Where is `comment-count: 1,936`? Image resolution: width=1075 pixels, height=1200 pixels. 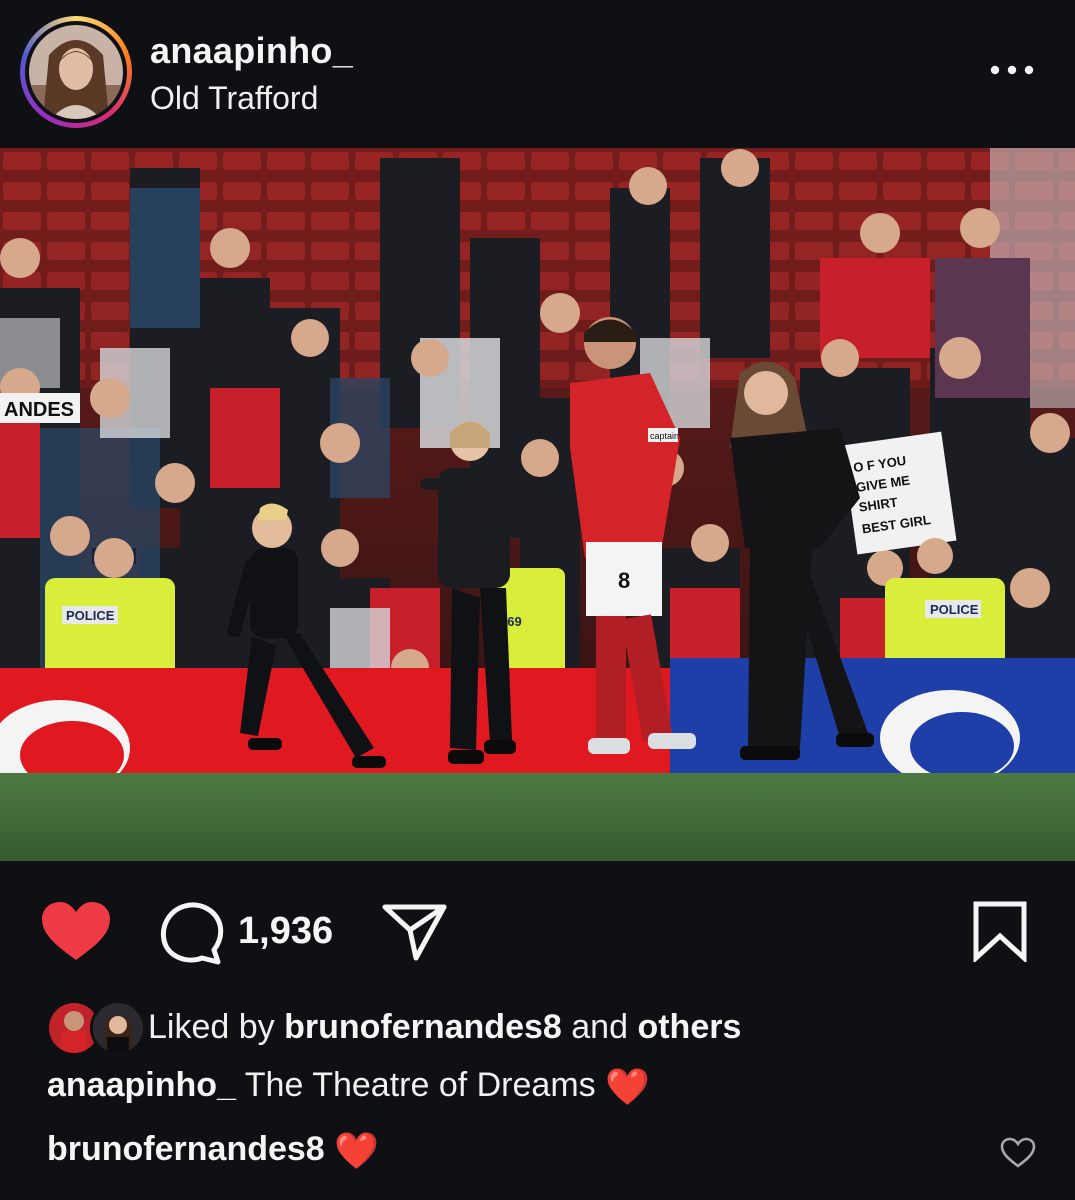
comment-count: 1,936 is located at coordinates (286, 931).